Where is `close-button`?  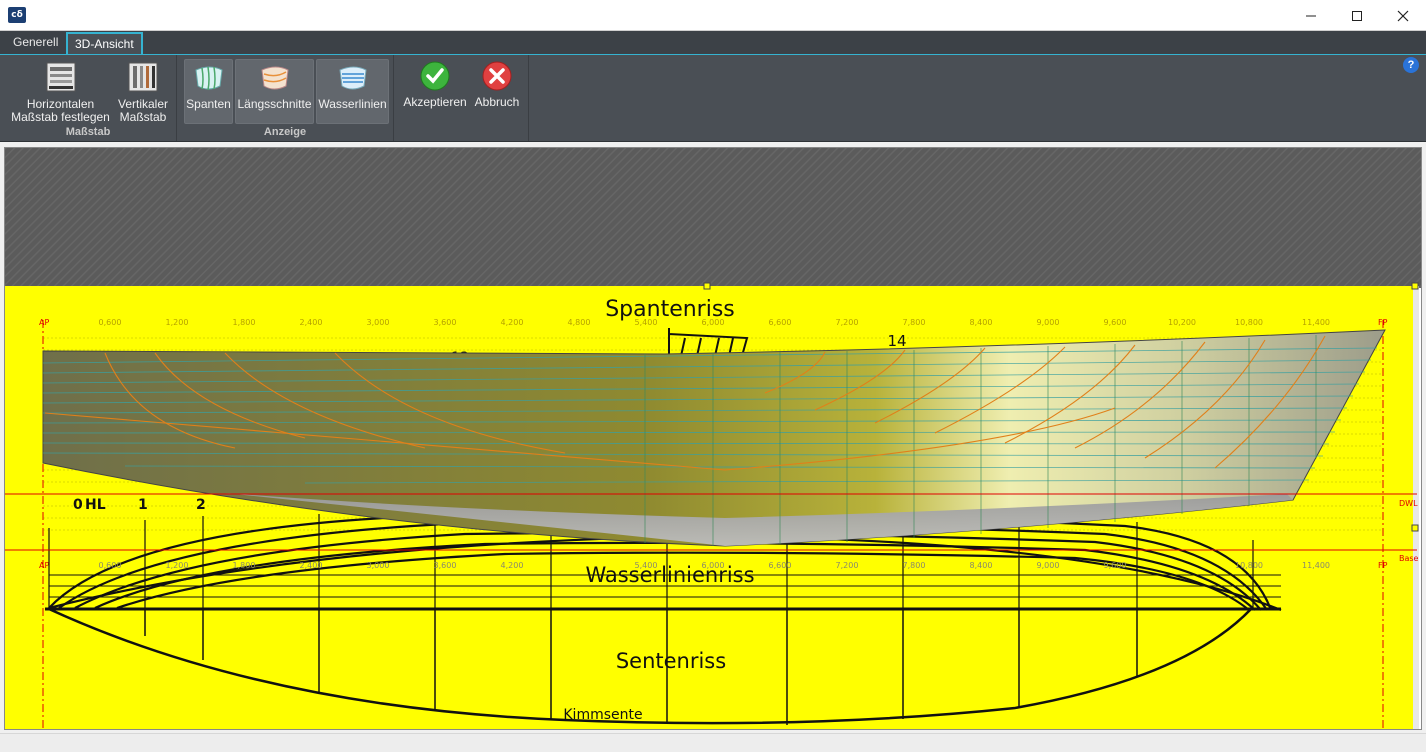
close-button is located at coordinates (1403, 15).